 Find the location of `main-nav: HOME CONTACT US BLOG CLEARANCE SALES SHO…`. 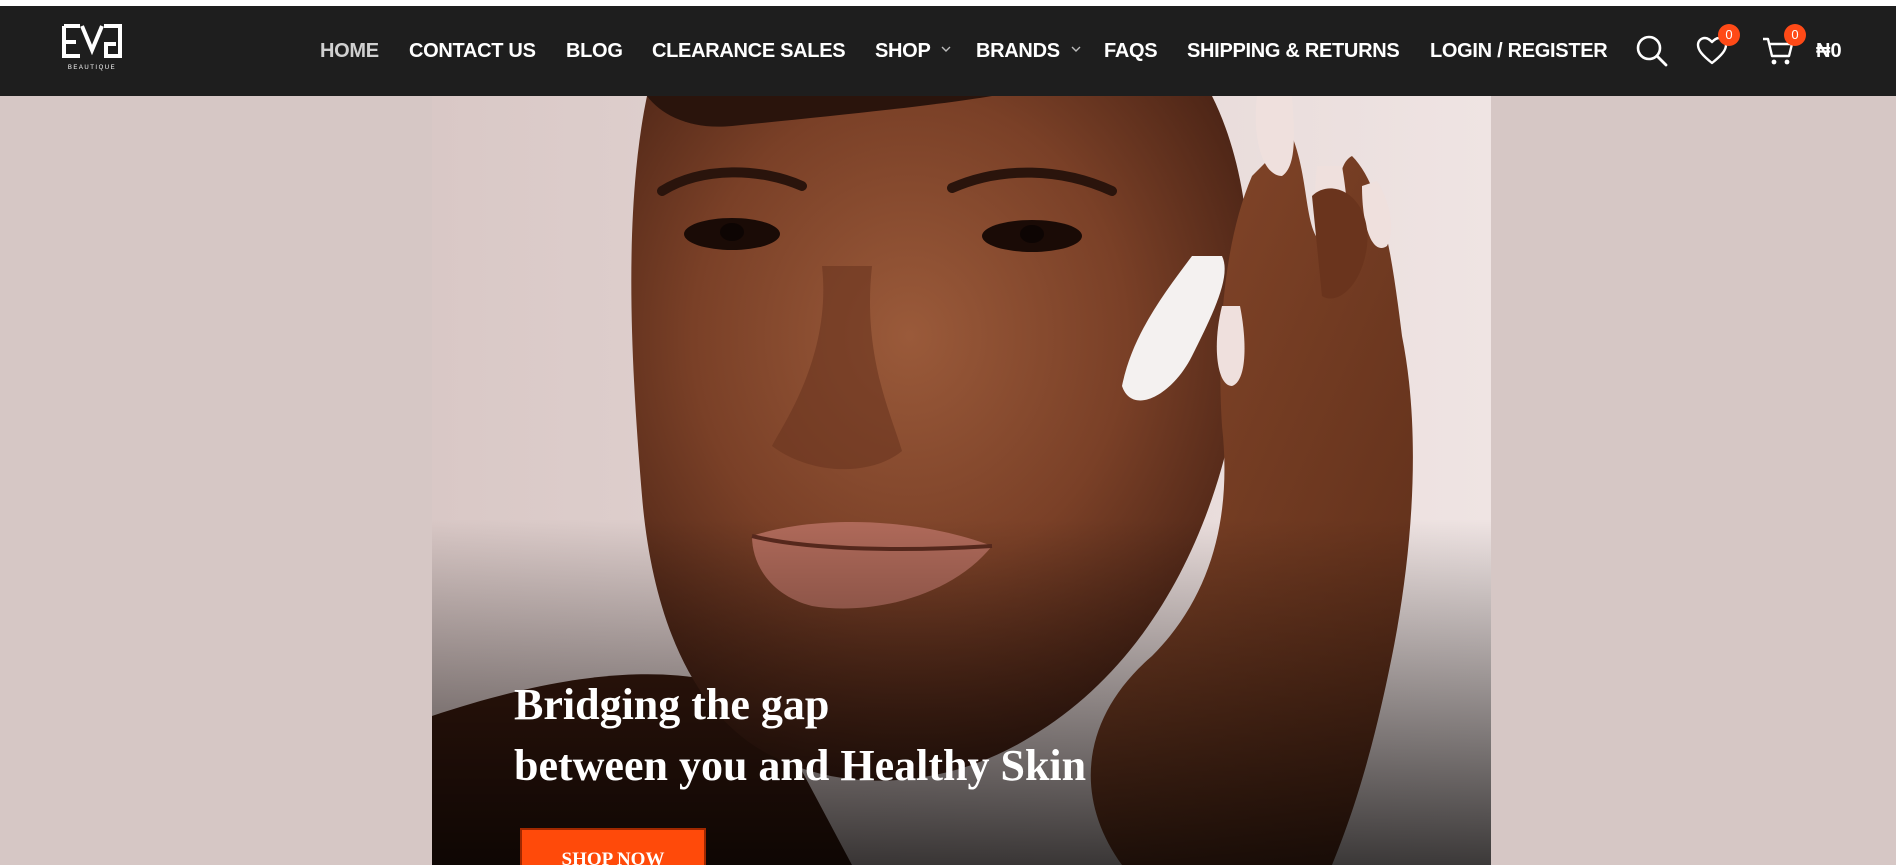

main-nav: HOME CONTACT US BLOG CLEARANCE SALES SHO… is located at coordinates (948, 51).